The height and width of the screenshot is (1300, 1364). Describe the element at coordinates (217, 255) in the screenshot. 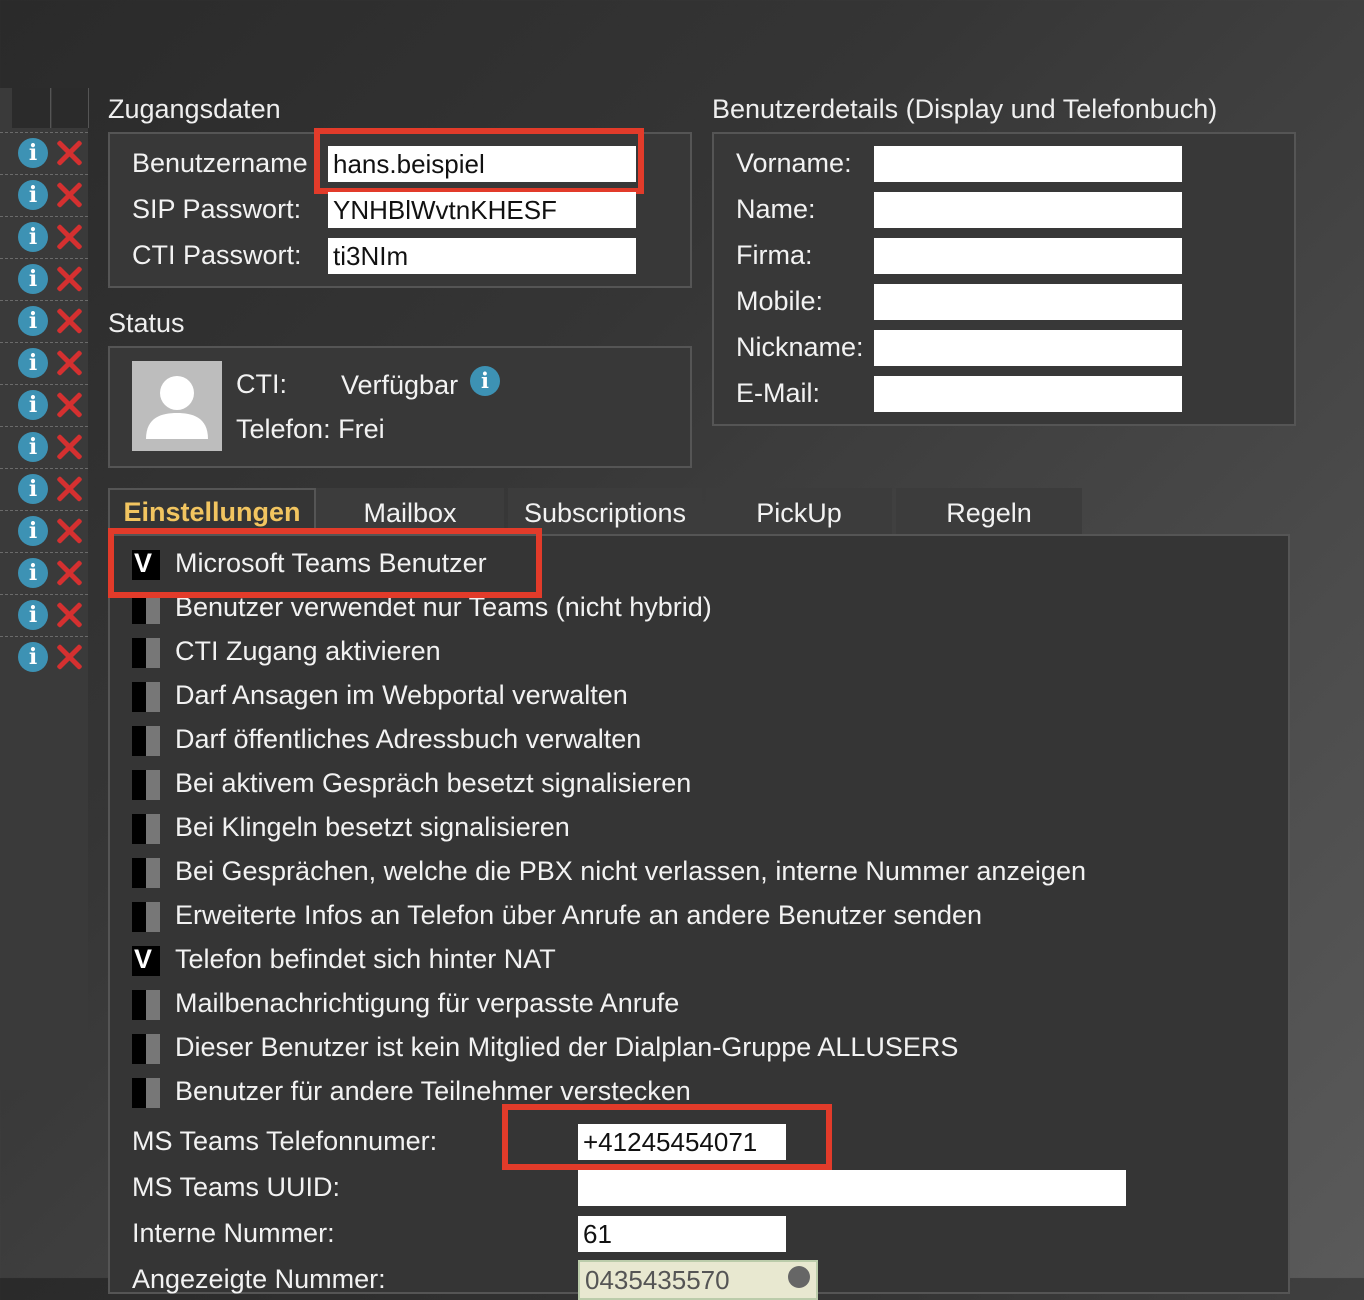

I see `cti-password-label: CTI Passwort:` at that location.